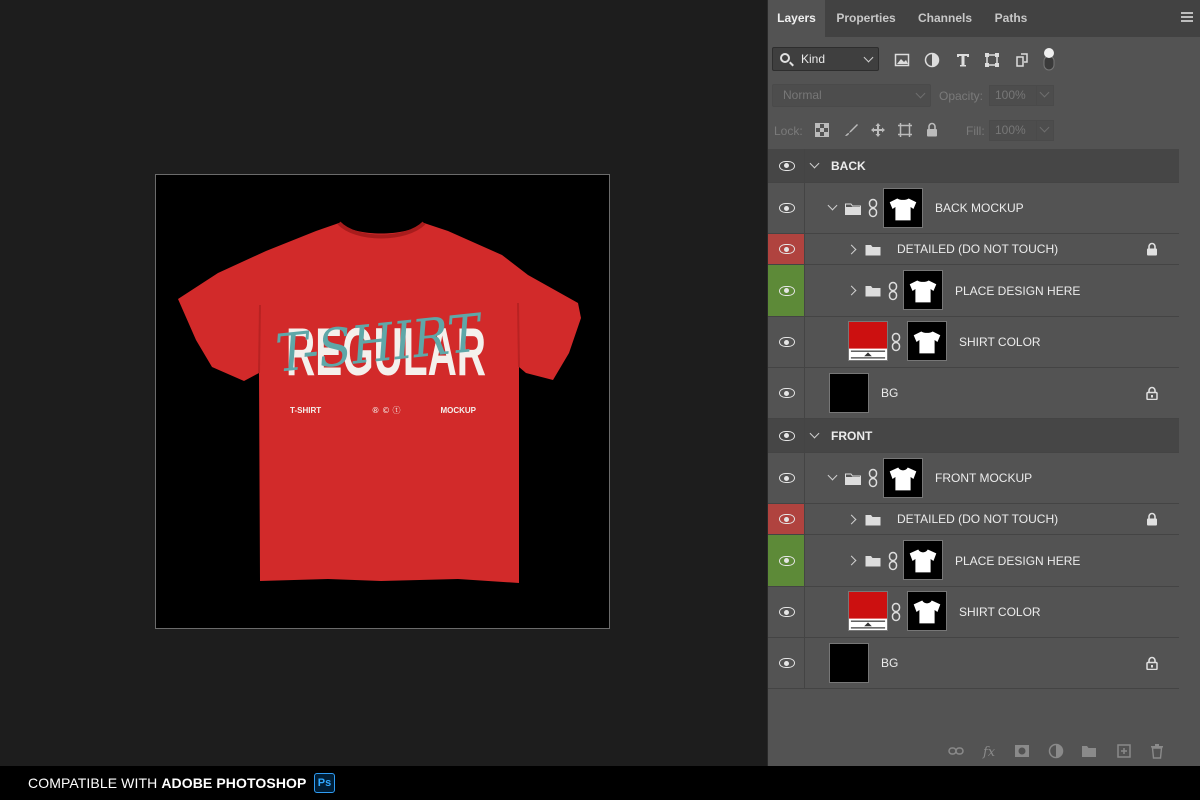 Image resolution: width=1200 pixels, height=800 pixels. What do you see at coordinates (234, 783) in the screenshot?
I see `caption-app-name: ADOBE PHOTOSHOP` at bounding box center [234, 783].